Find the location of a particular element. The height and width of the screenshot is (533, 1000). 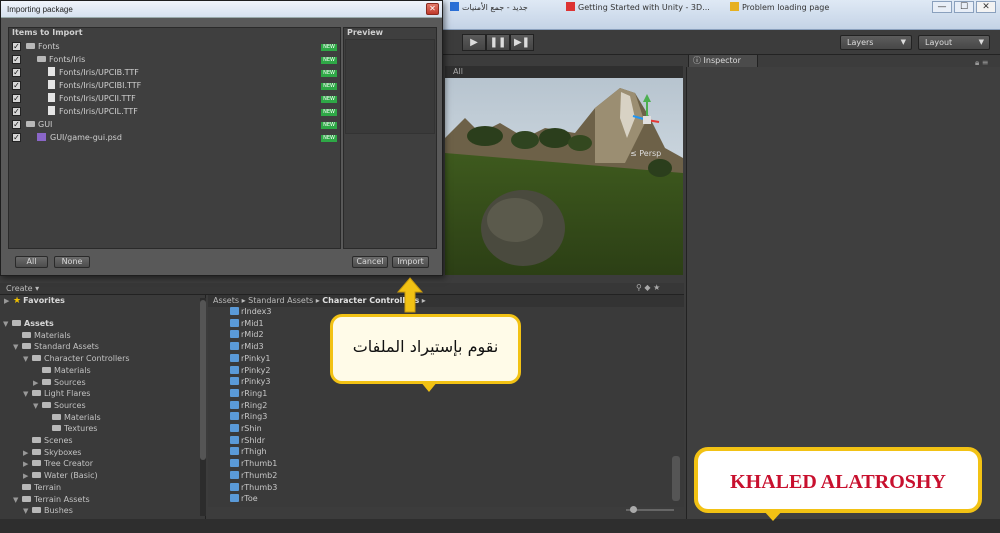

import-item-row: Fonts is located at coordinates (43, 47).